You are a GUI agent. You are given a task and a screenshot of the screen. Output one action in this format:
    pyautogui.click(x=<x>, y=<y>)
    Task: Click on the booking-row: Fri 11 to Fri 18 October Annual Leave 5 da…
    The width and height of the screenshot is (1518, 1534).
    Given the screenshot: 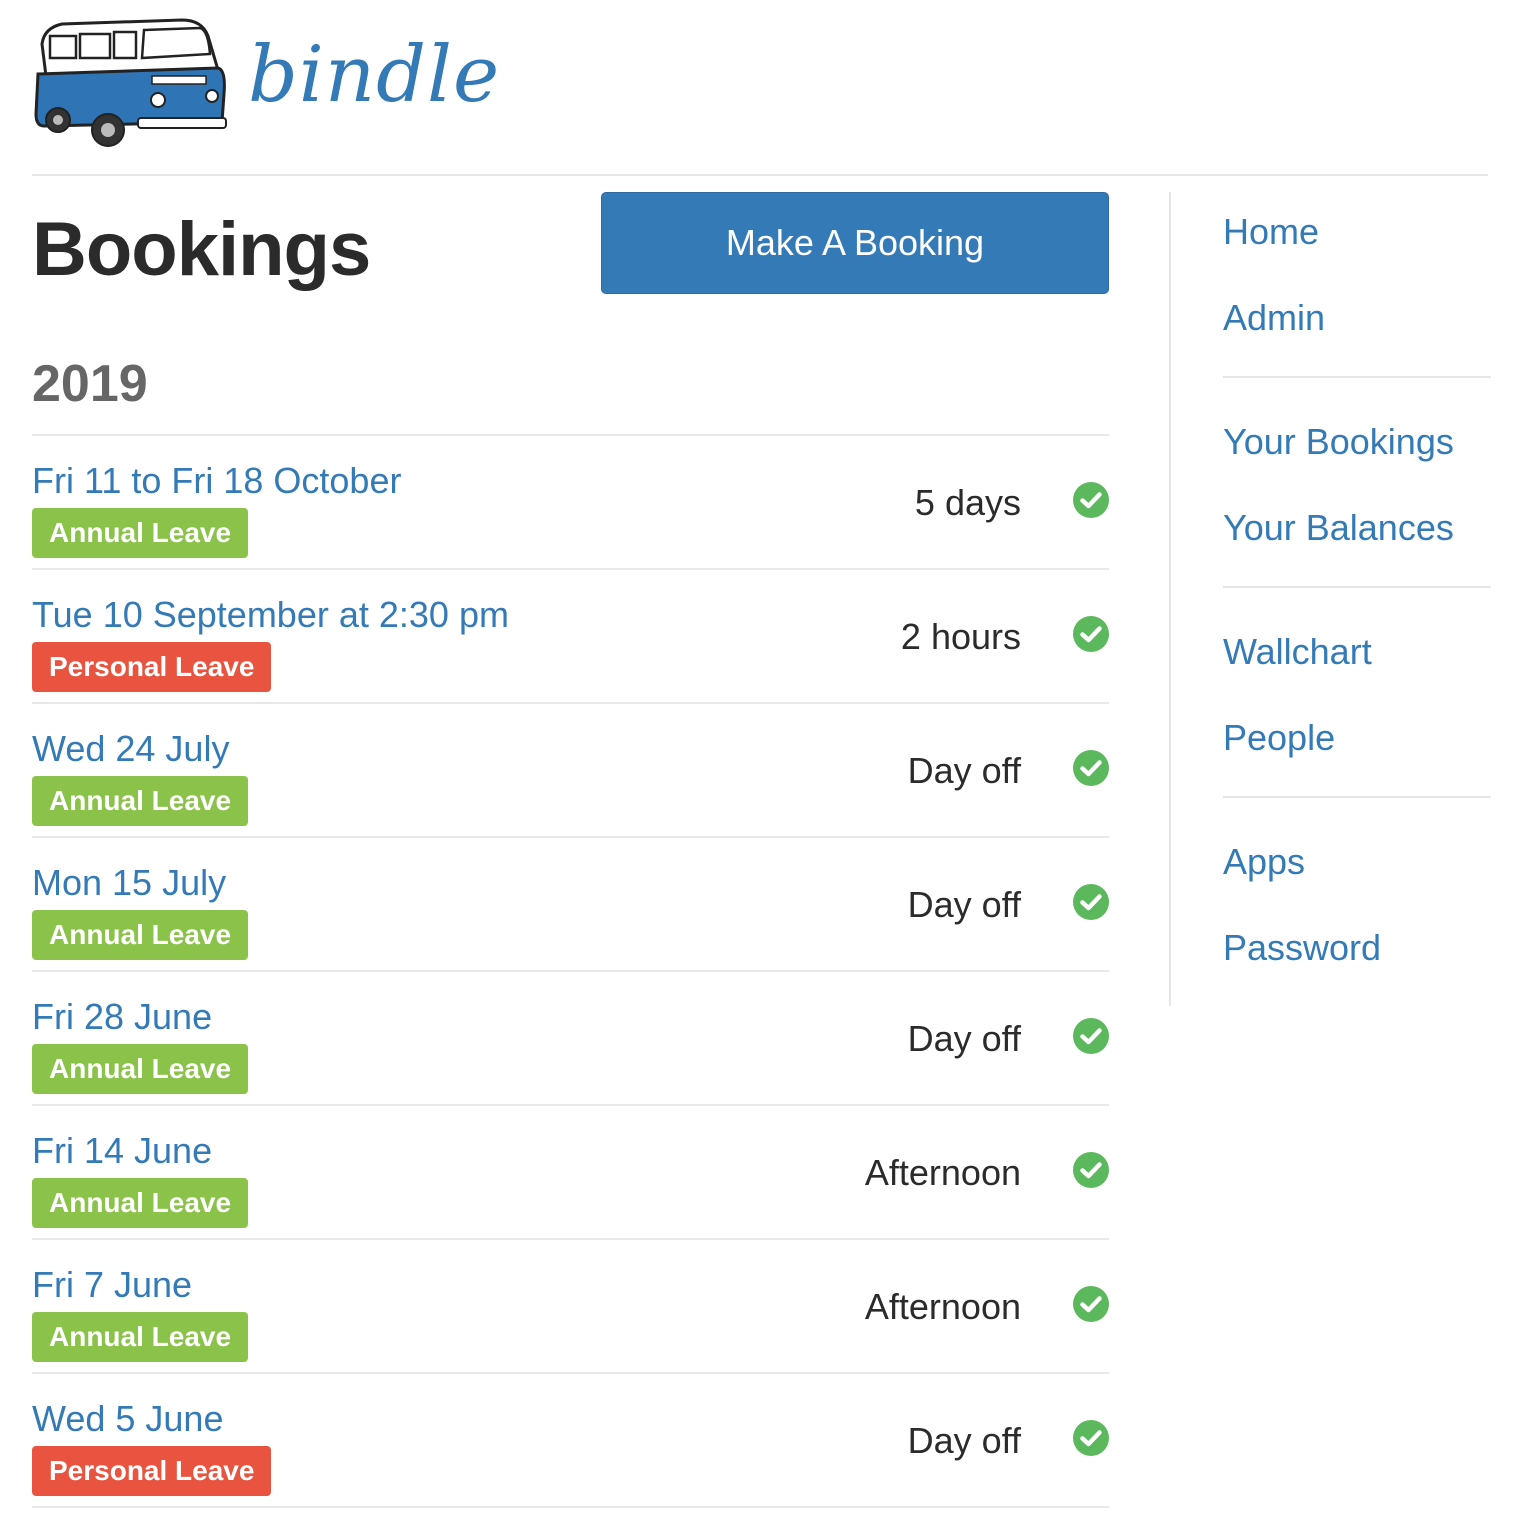 What is the action you would take?
    pyautogui.click(x=570, y=503)
    